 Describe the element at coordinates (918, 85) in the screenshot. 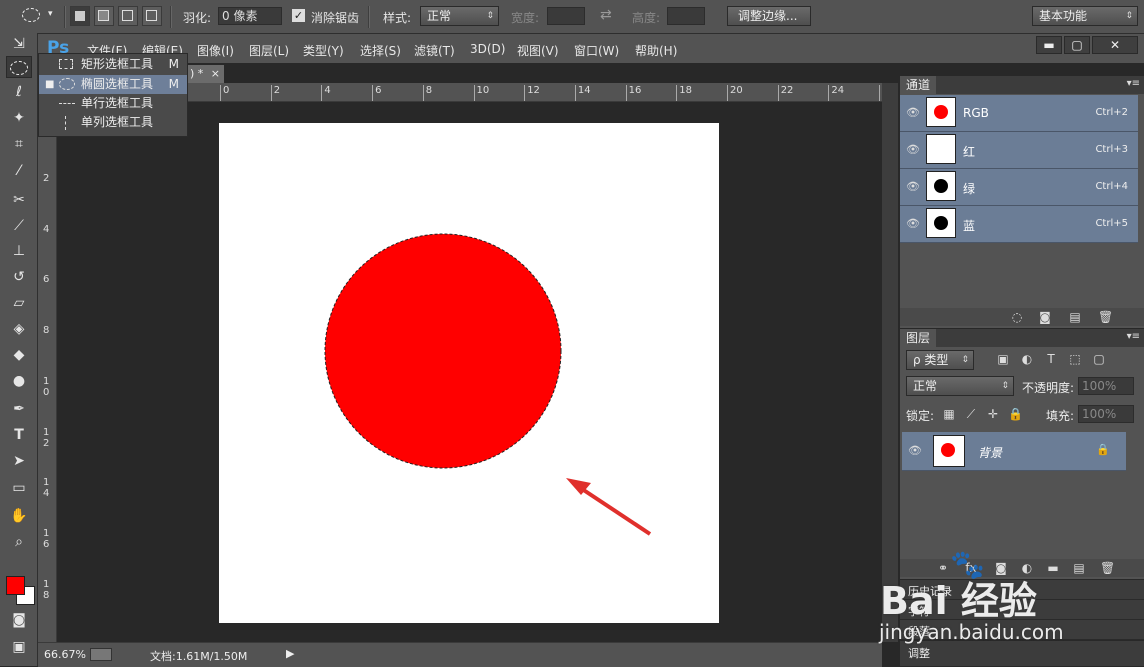

I see `channels-tab: 通道` at that location.